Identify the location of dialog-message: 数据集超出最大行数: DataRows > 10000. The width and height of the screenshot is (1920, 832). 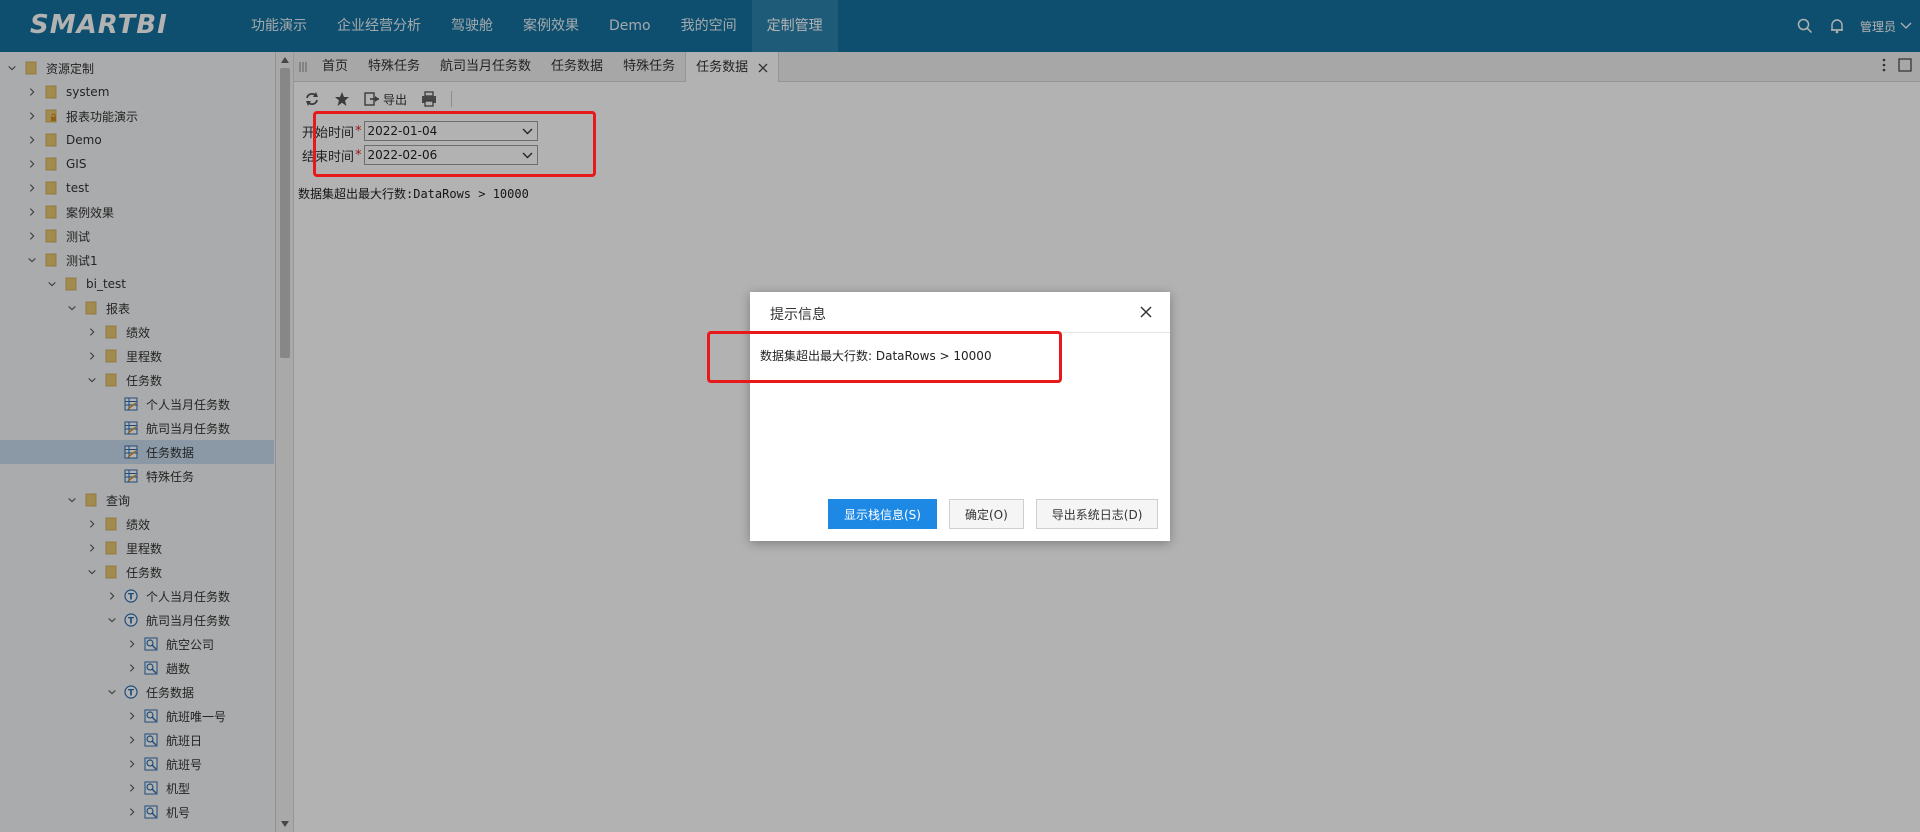
(876, 356).